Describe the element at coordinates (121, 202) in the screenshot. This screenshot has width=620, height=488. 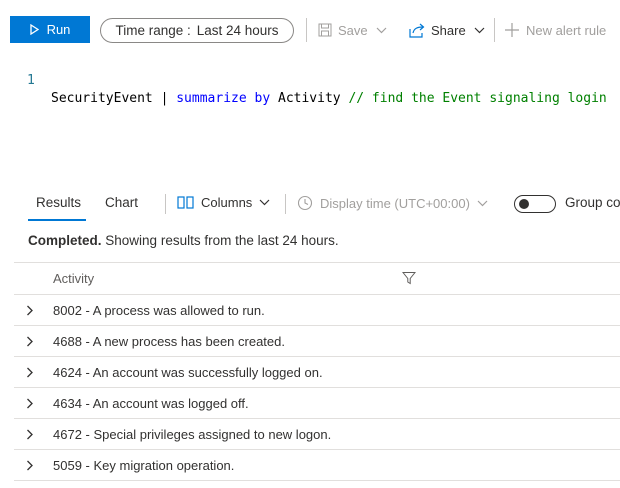
I see `tab-chart: Chart` at that location.